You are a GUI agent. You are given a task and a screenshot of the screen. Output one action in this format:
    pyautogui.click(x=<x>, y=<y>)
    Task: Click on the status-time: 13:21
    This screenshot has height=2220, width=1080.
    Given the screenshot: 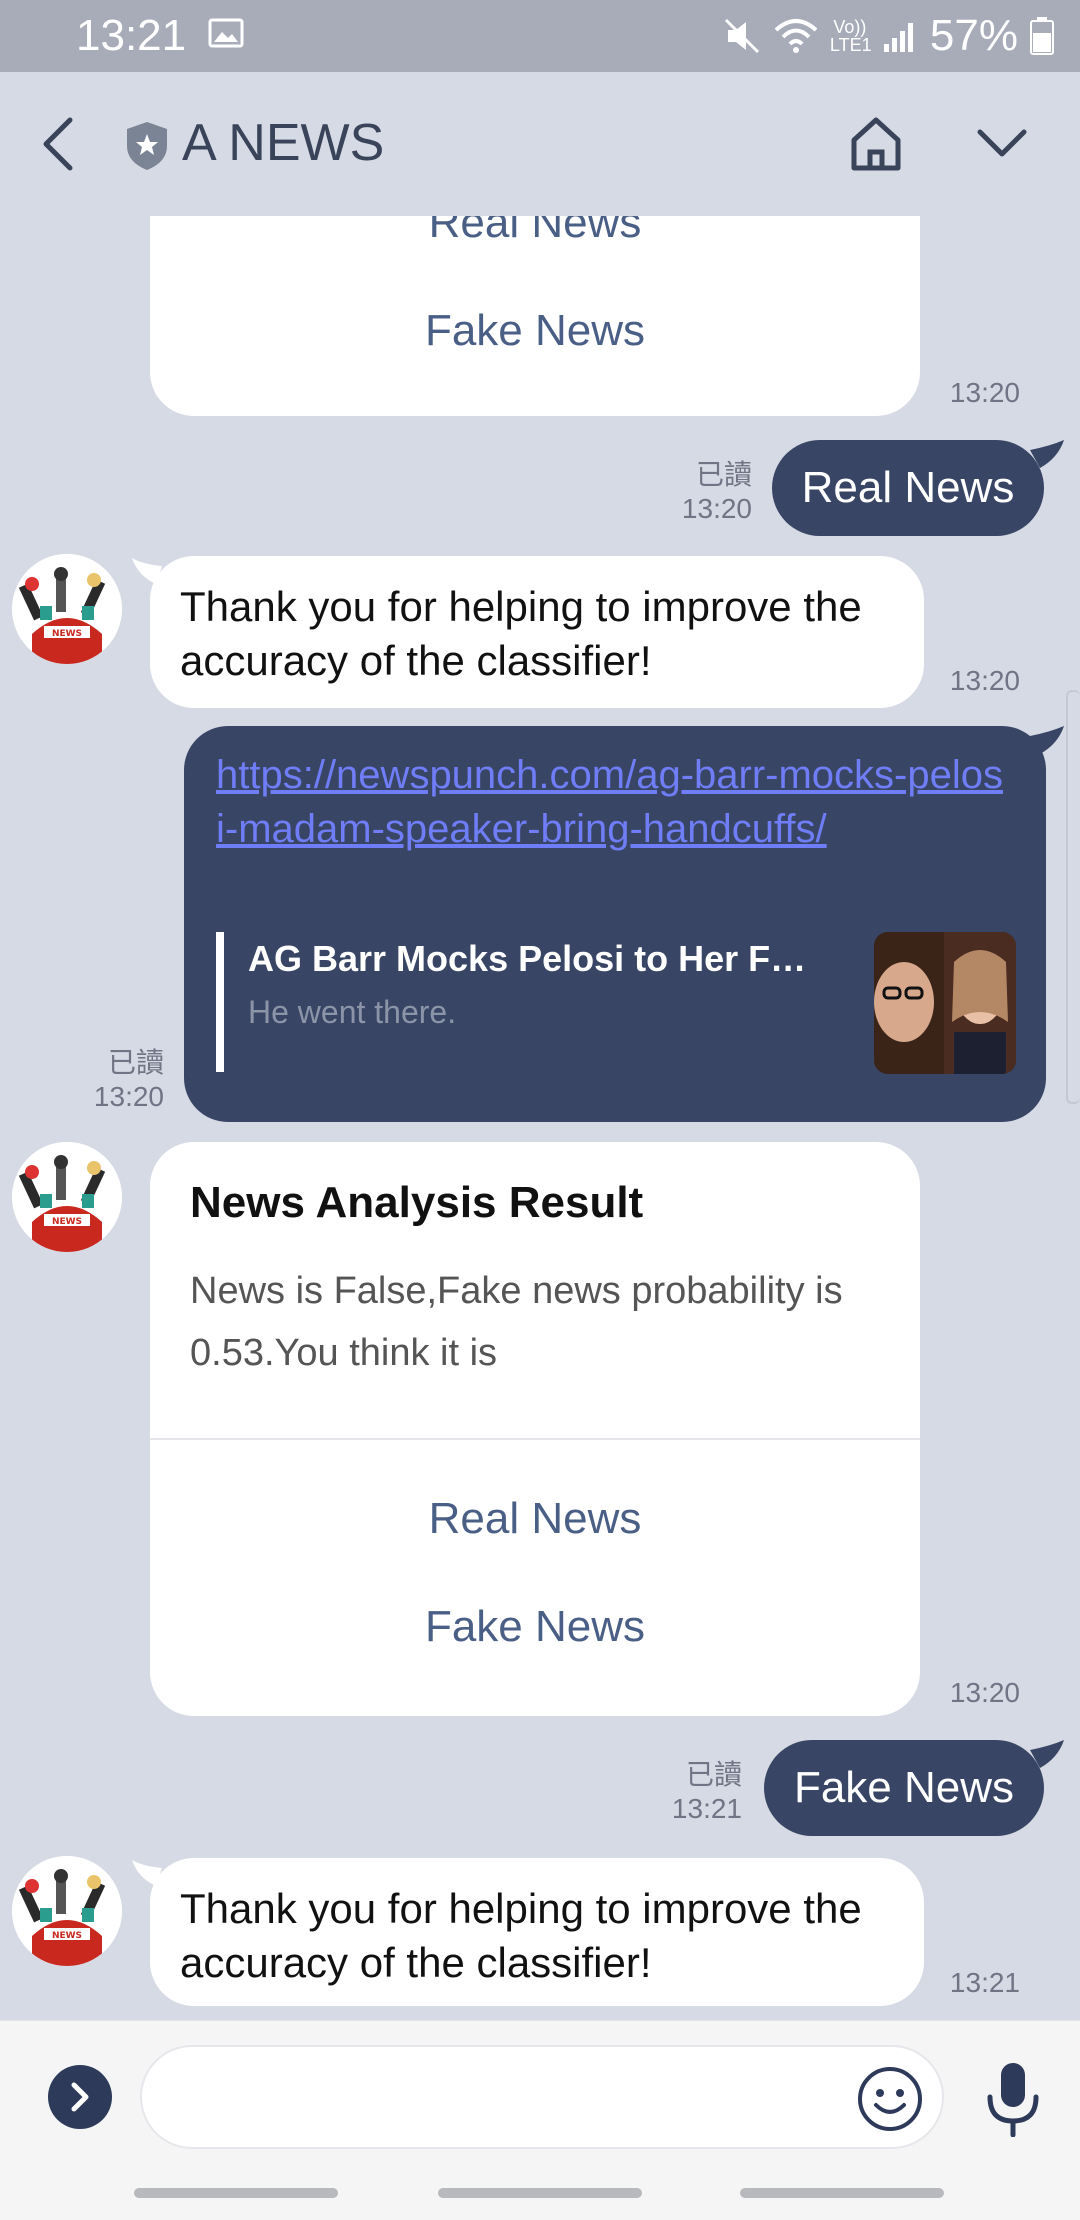 What is the action you would take?
    pyautogui.click(x=131, y=35)
    